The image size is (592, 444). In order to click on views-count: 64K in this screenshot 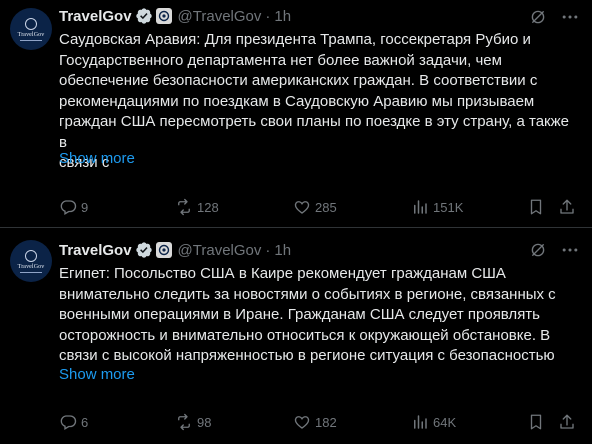, I will do `click(445, 422)`.